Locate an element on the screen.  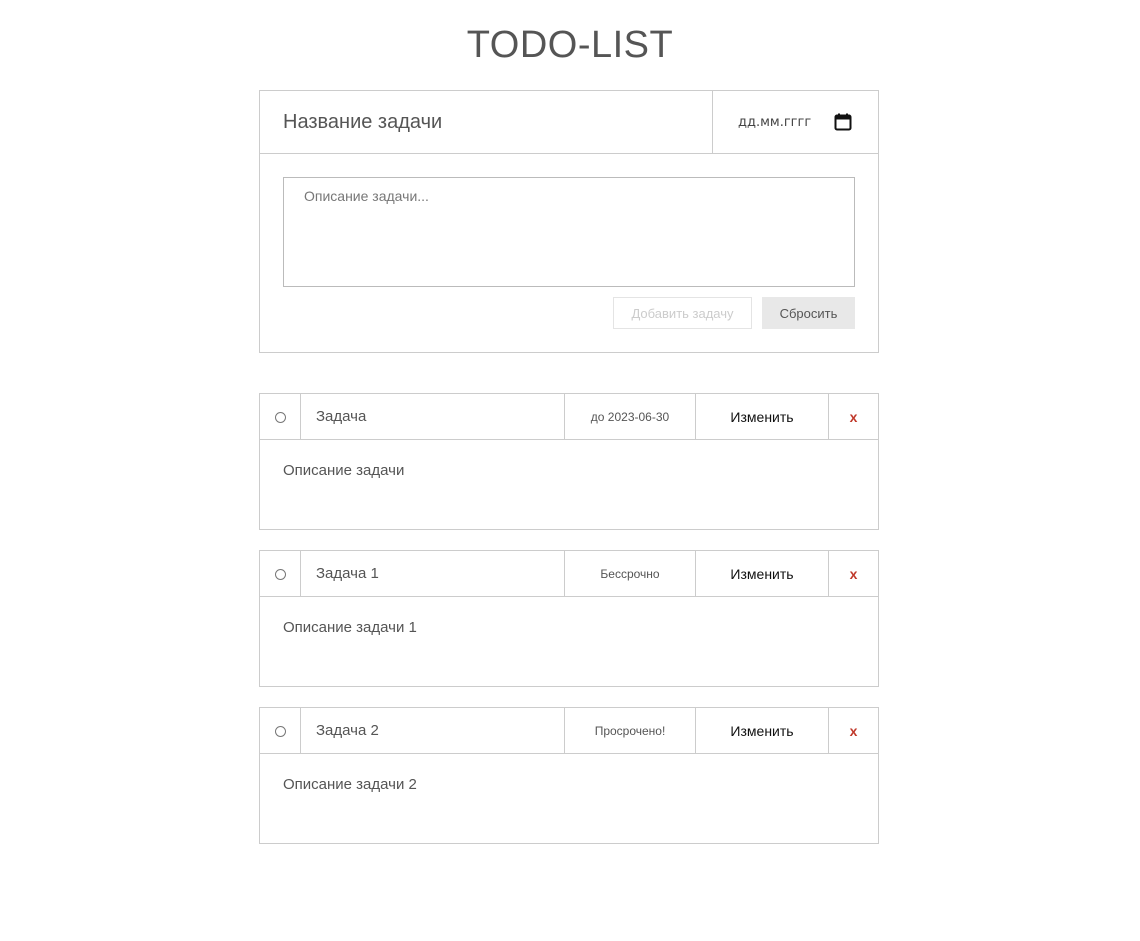
form-header-row: Название задачи дд.мм.гггг is located at coordinates (569, 122).